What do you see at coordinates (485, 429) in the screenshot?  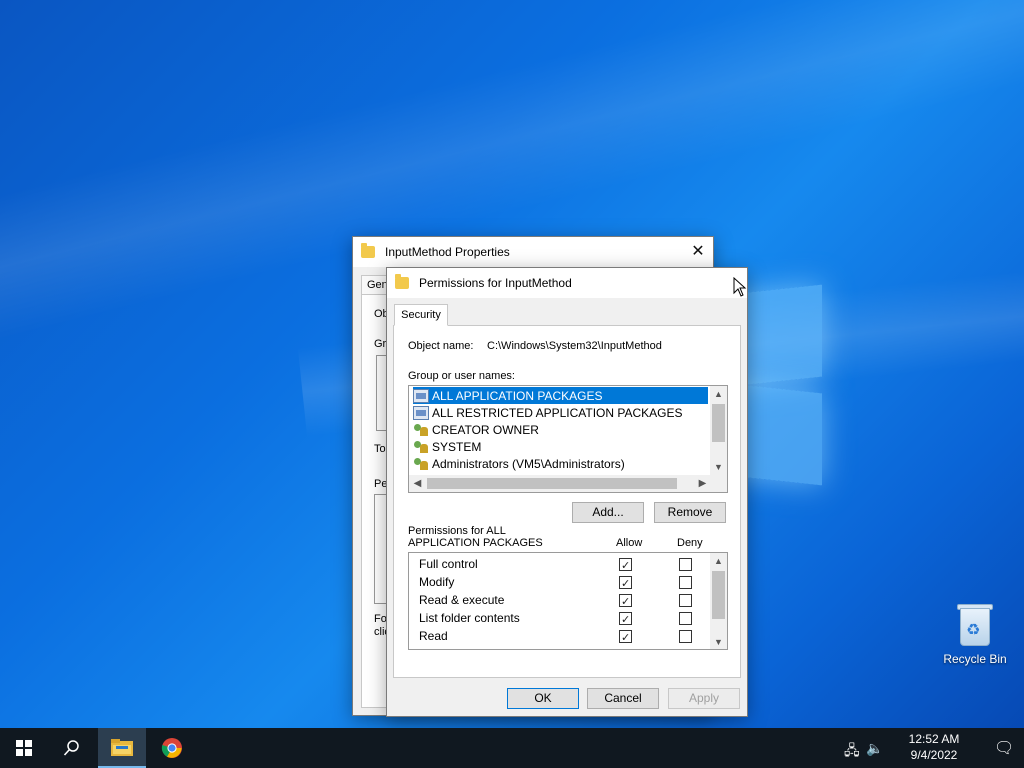 I see `group-name: CREATOR OWNER` at bounding box center [485, 429].